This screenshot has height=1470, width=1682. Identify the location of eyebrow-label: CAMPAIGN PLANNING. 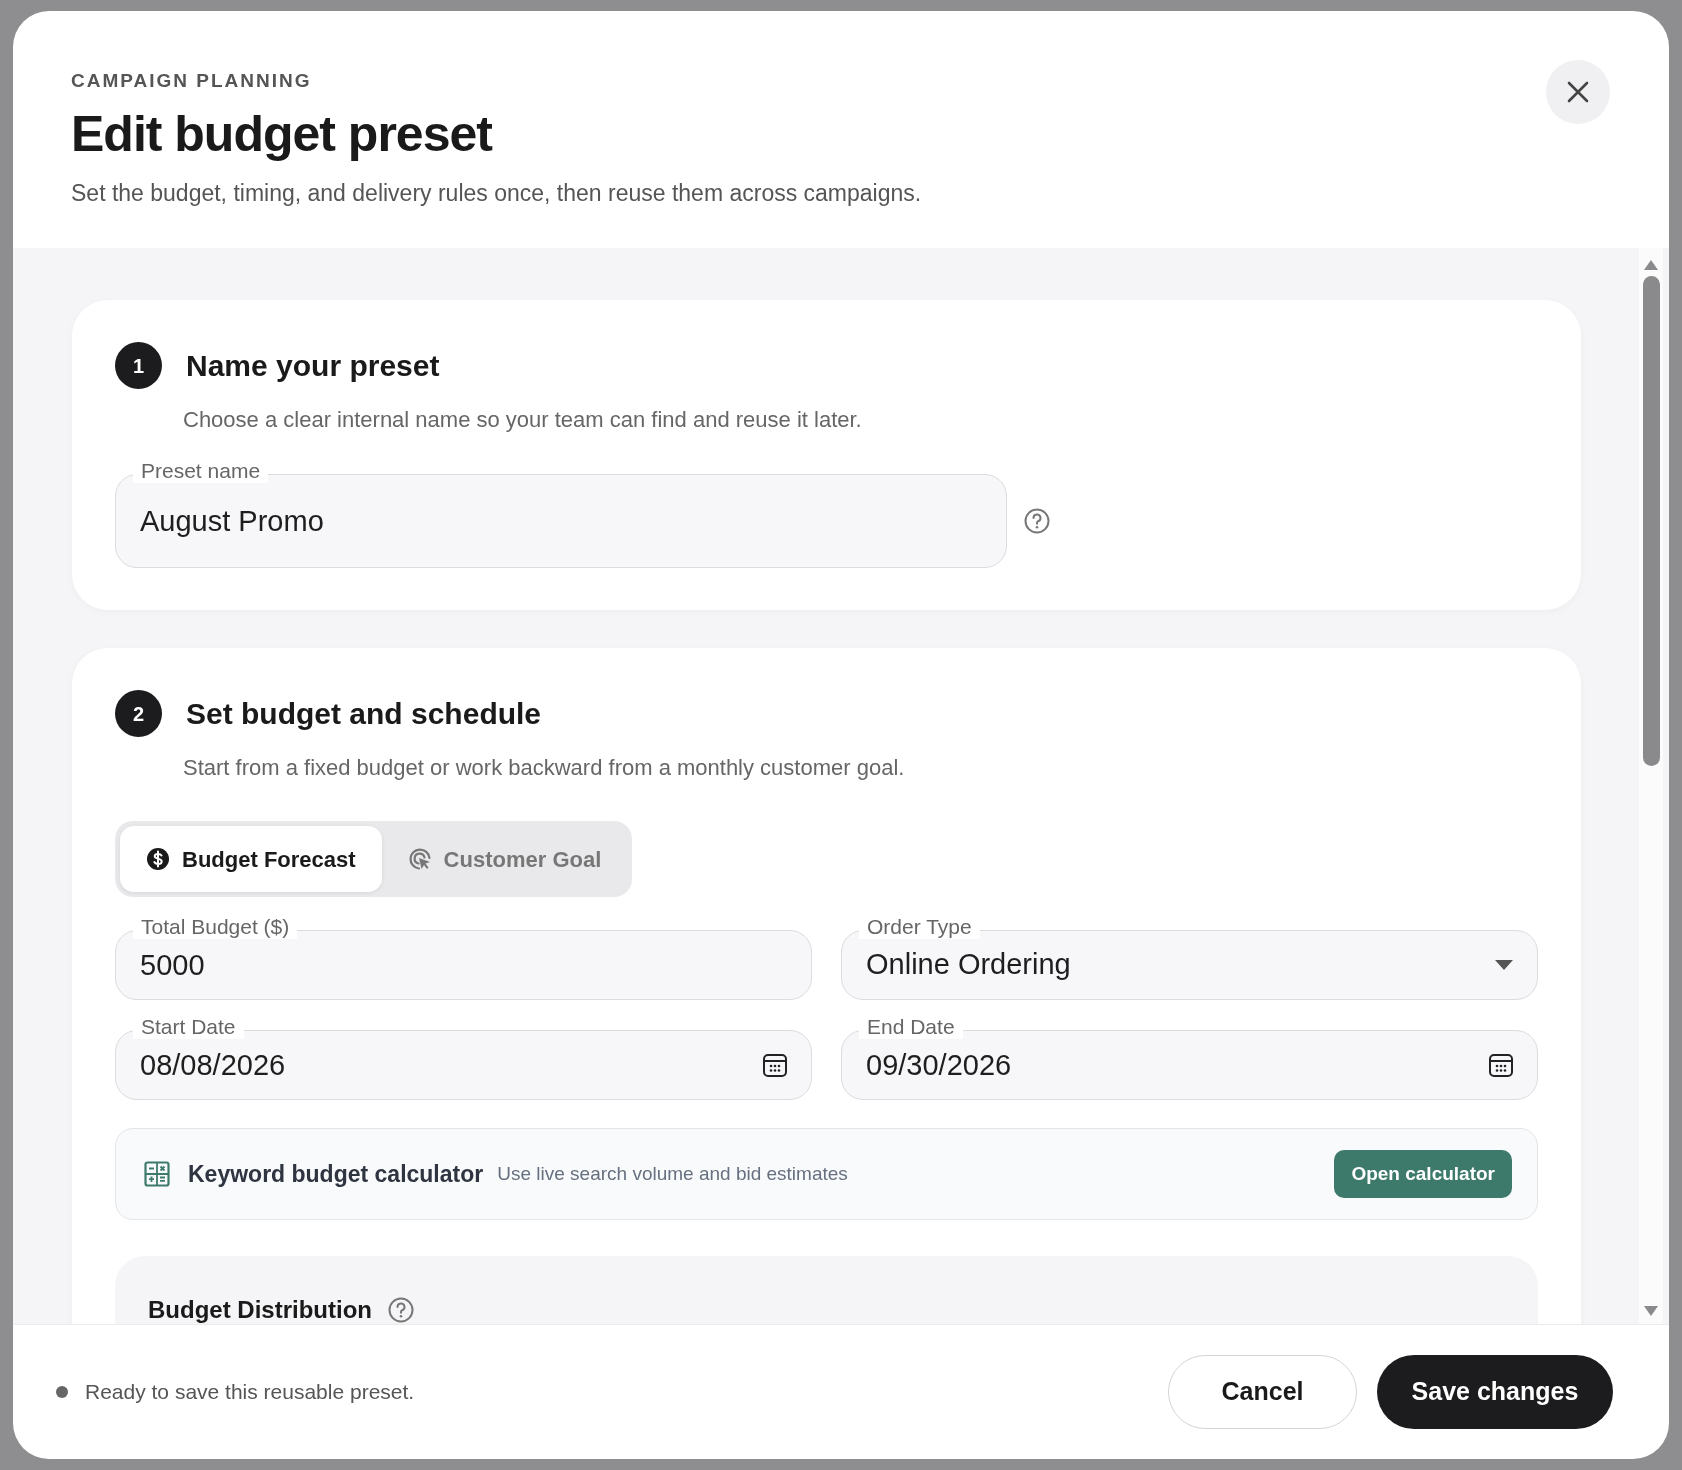
(191, 81).